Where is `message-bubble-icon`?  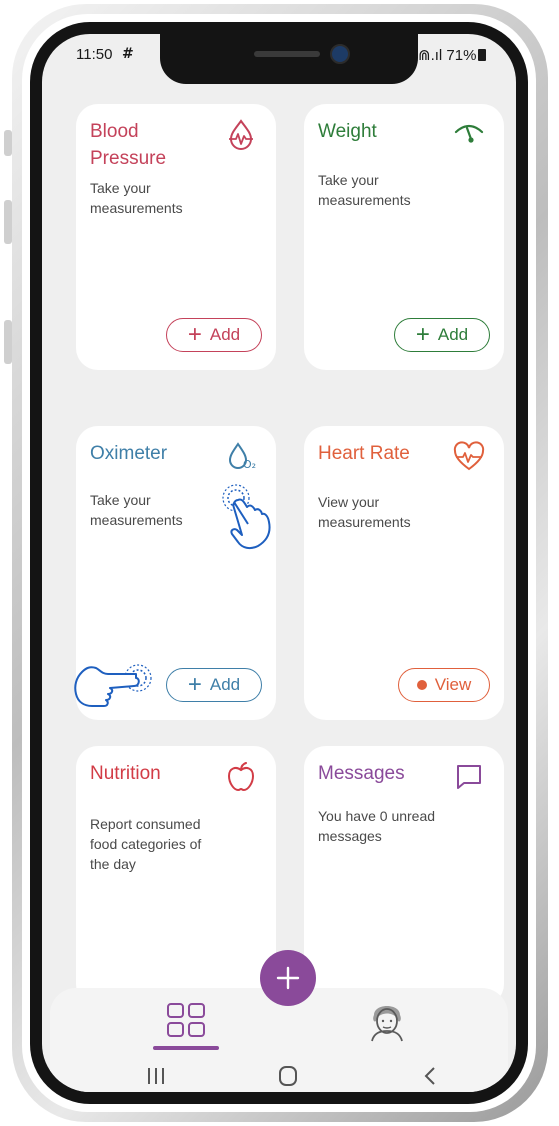
message-bubble-icon is located at coordinates (469, 777).